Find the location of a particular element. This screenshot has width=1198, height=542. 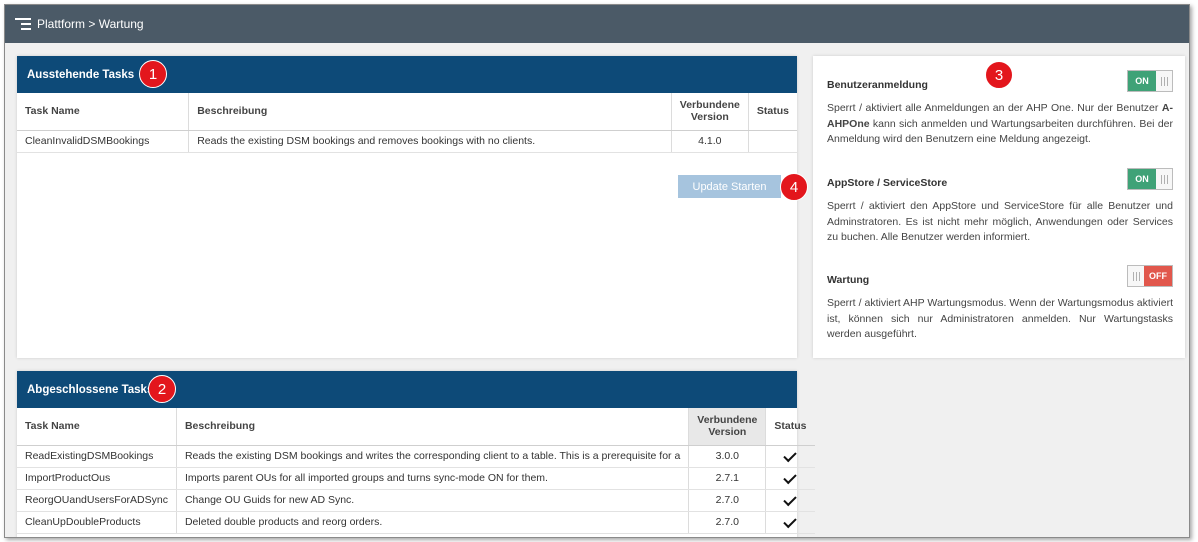

task-name-cell: CleanUpDoubleProducts is located at coordinates (97, 522).